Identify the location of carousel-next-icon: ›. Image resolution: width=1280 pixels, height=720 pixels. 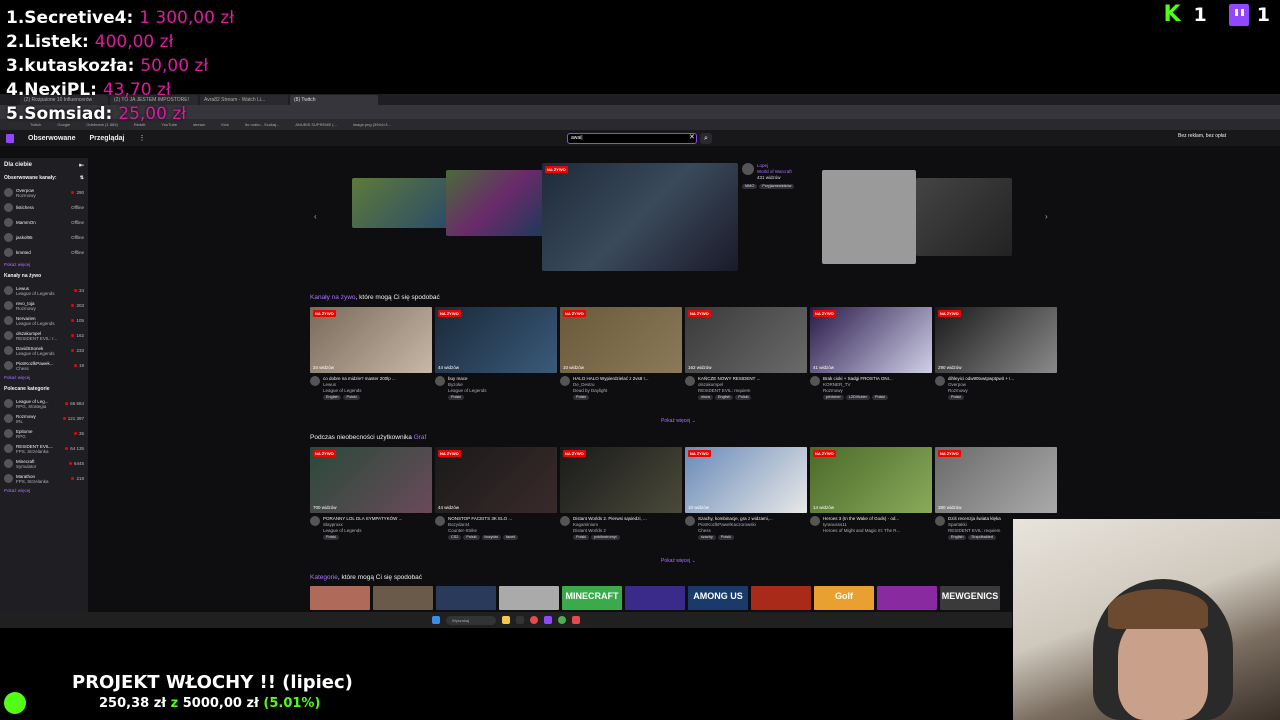
(1046, 216).